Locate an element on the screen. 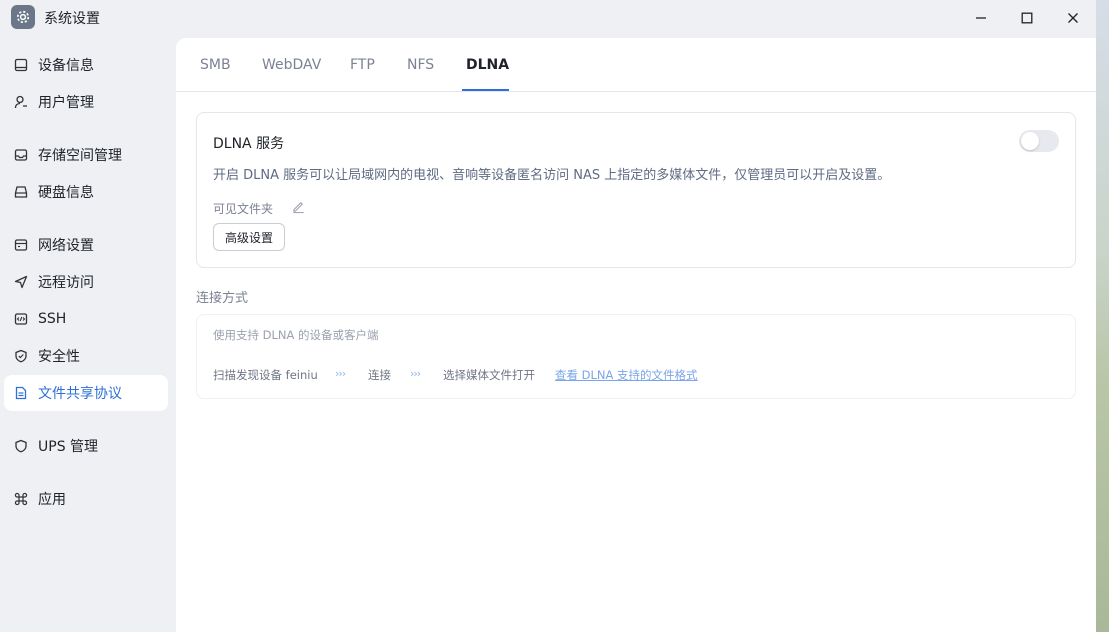  desktop-background-strip is located at coordinates (1102, 316).